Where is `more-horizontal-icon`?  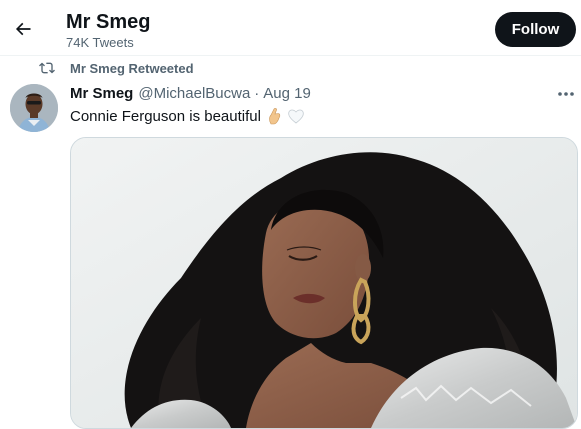 more-horizontal-icon is located at coordinates (566, 94).